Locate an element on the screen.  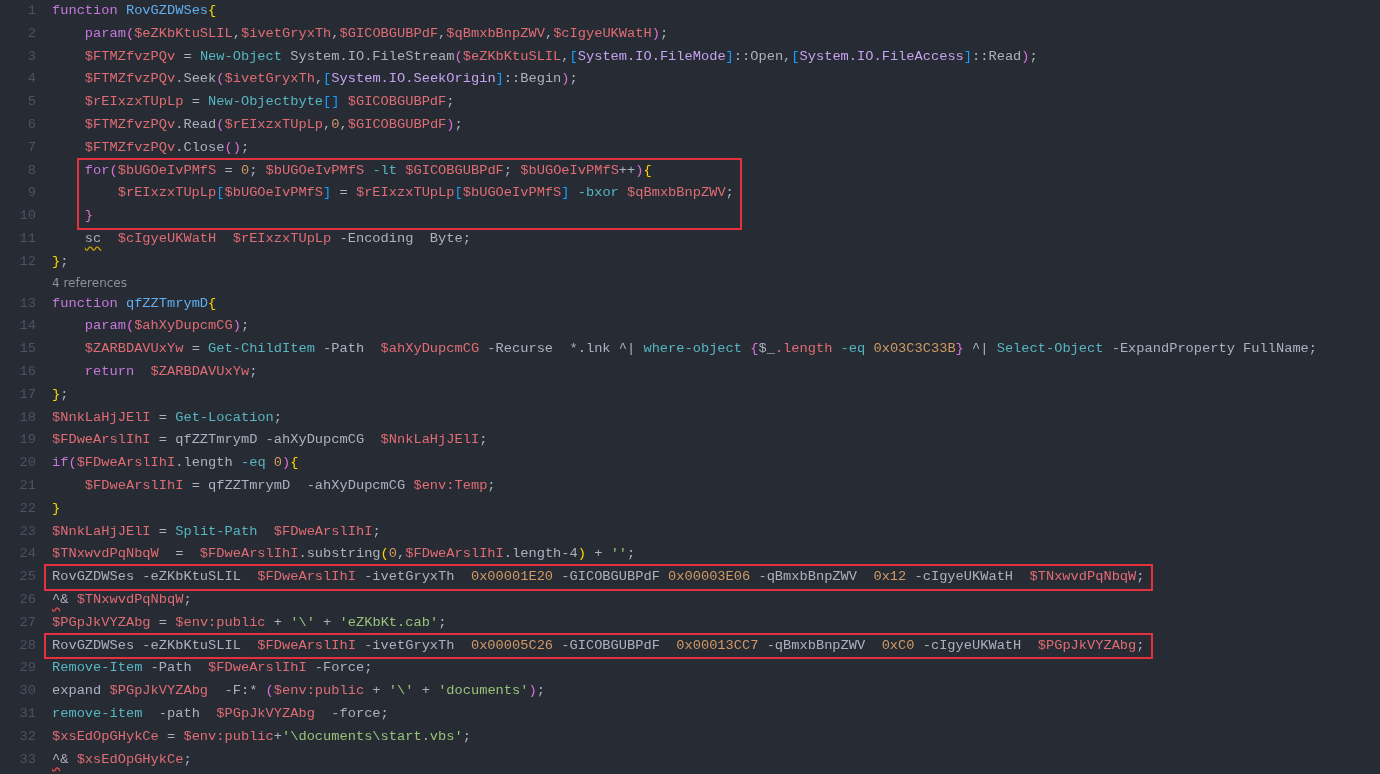
code-line: RovGZDWSes -eZKbKtuSLIL $FDweArslIhI -ivetGryxTh 0x00005C26 -GICOBGUBPdF 0x00013CC7 -qBmxbBnpZWV 0xC0 -cIgyeUKWatH $PGpJkVYZAbg; is located at coordinates (598, 645).